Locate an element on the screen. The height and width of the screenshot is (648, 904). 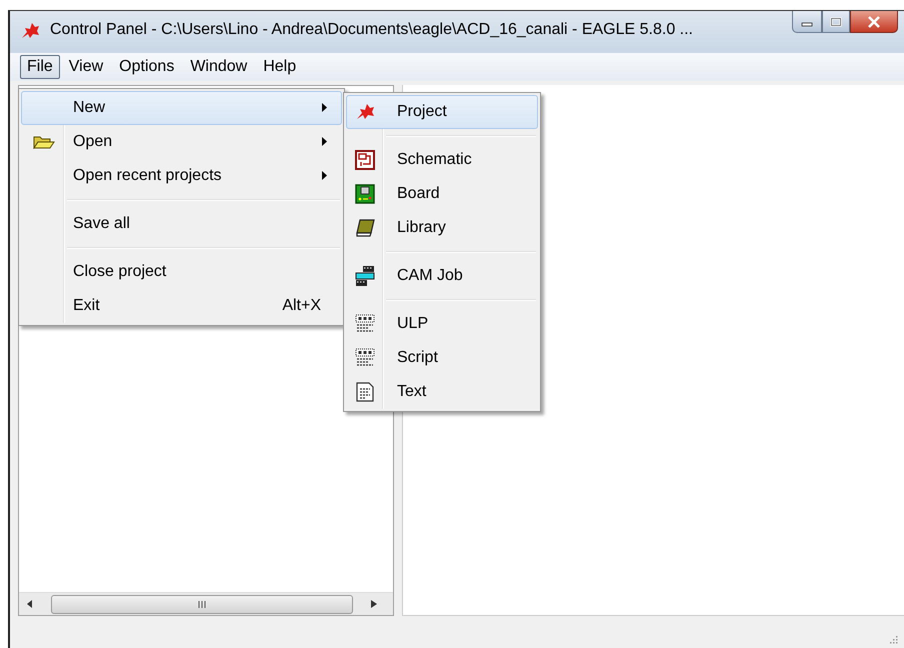
maximize-button is located at coordinates (836, 22).